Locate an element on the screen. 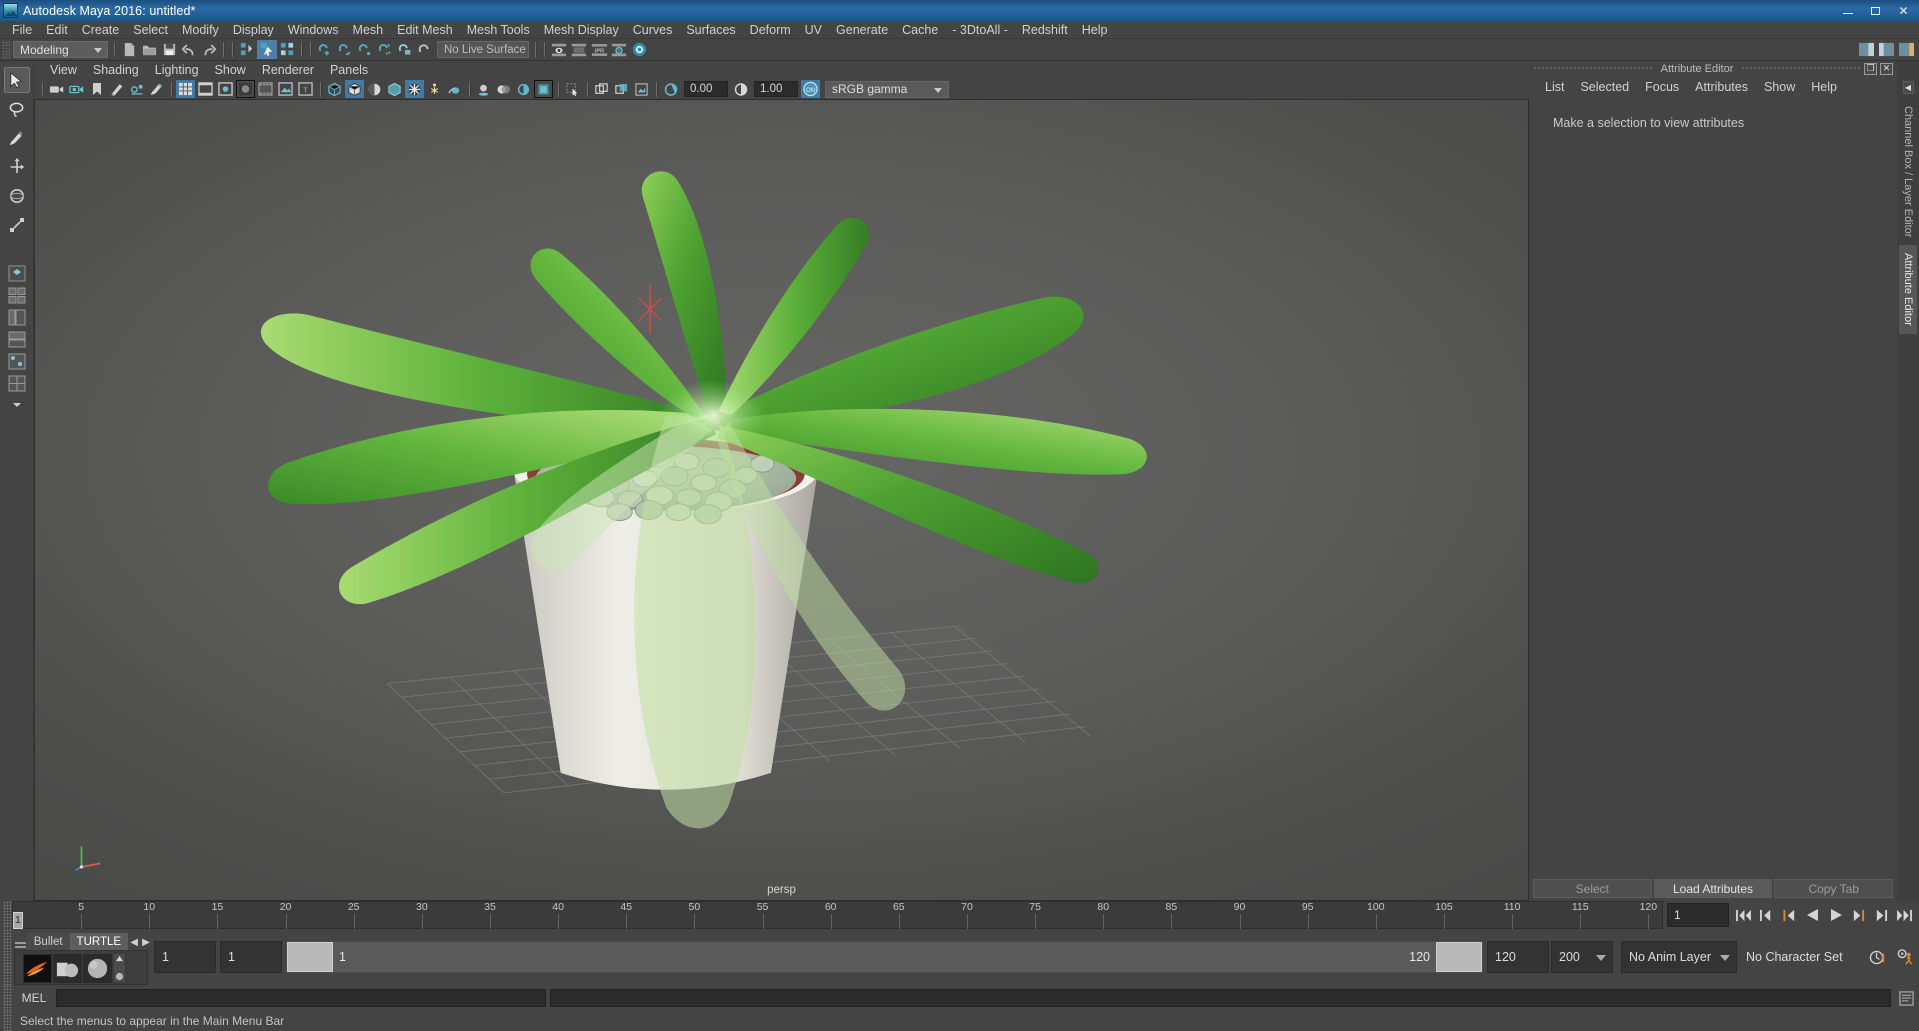 Image resolution: width=1919 pixels, height=1031 pixels. render-settings-icon is located at coordinates (619, 49).